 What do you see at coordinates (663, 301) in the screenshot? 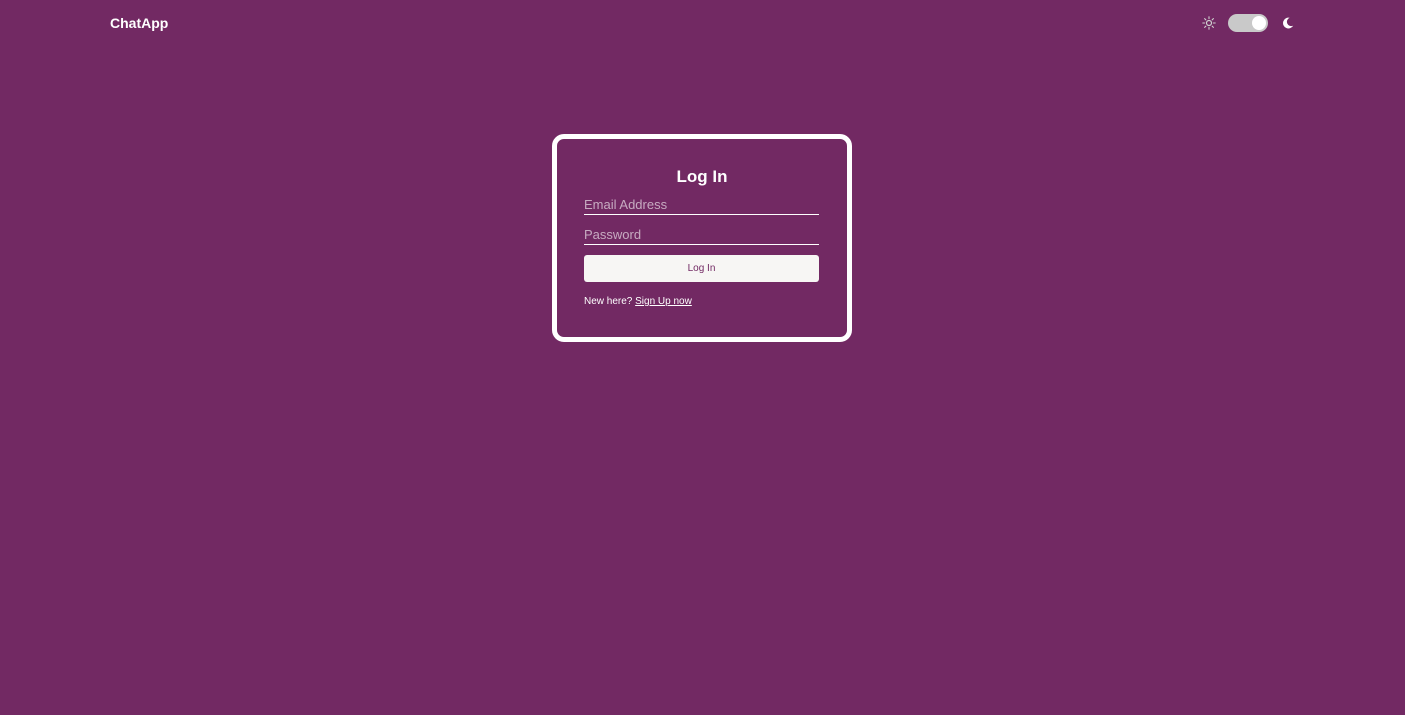
I see `signup-link: Sign Up now` at bounding box center [663, 301].